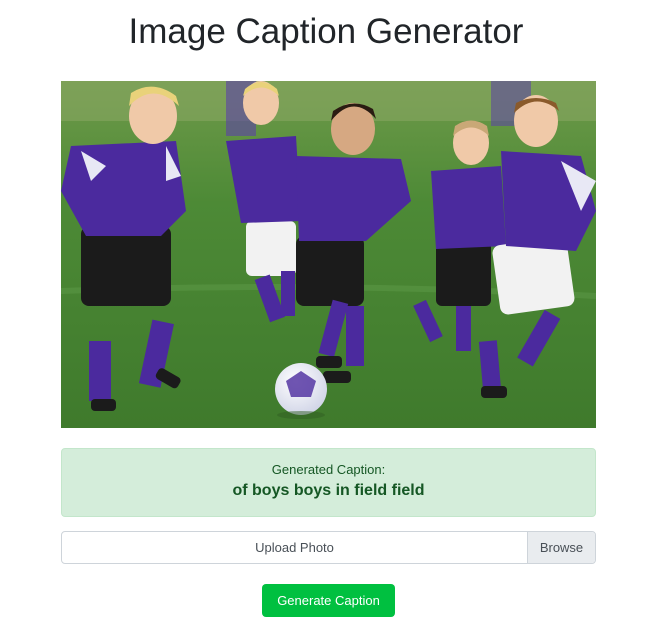 Image resolution: width=652 pixels, height=626 pixels. What do you see at coordinates (328, 469) in the screenshot?
I see `caption-label: Generated Caption:` at bounding box center [328, 469].